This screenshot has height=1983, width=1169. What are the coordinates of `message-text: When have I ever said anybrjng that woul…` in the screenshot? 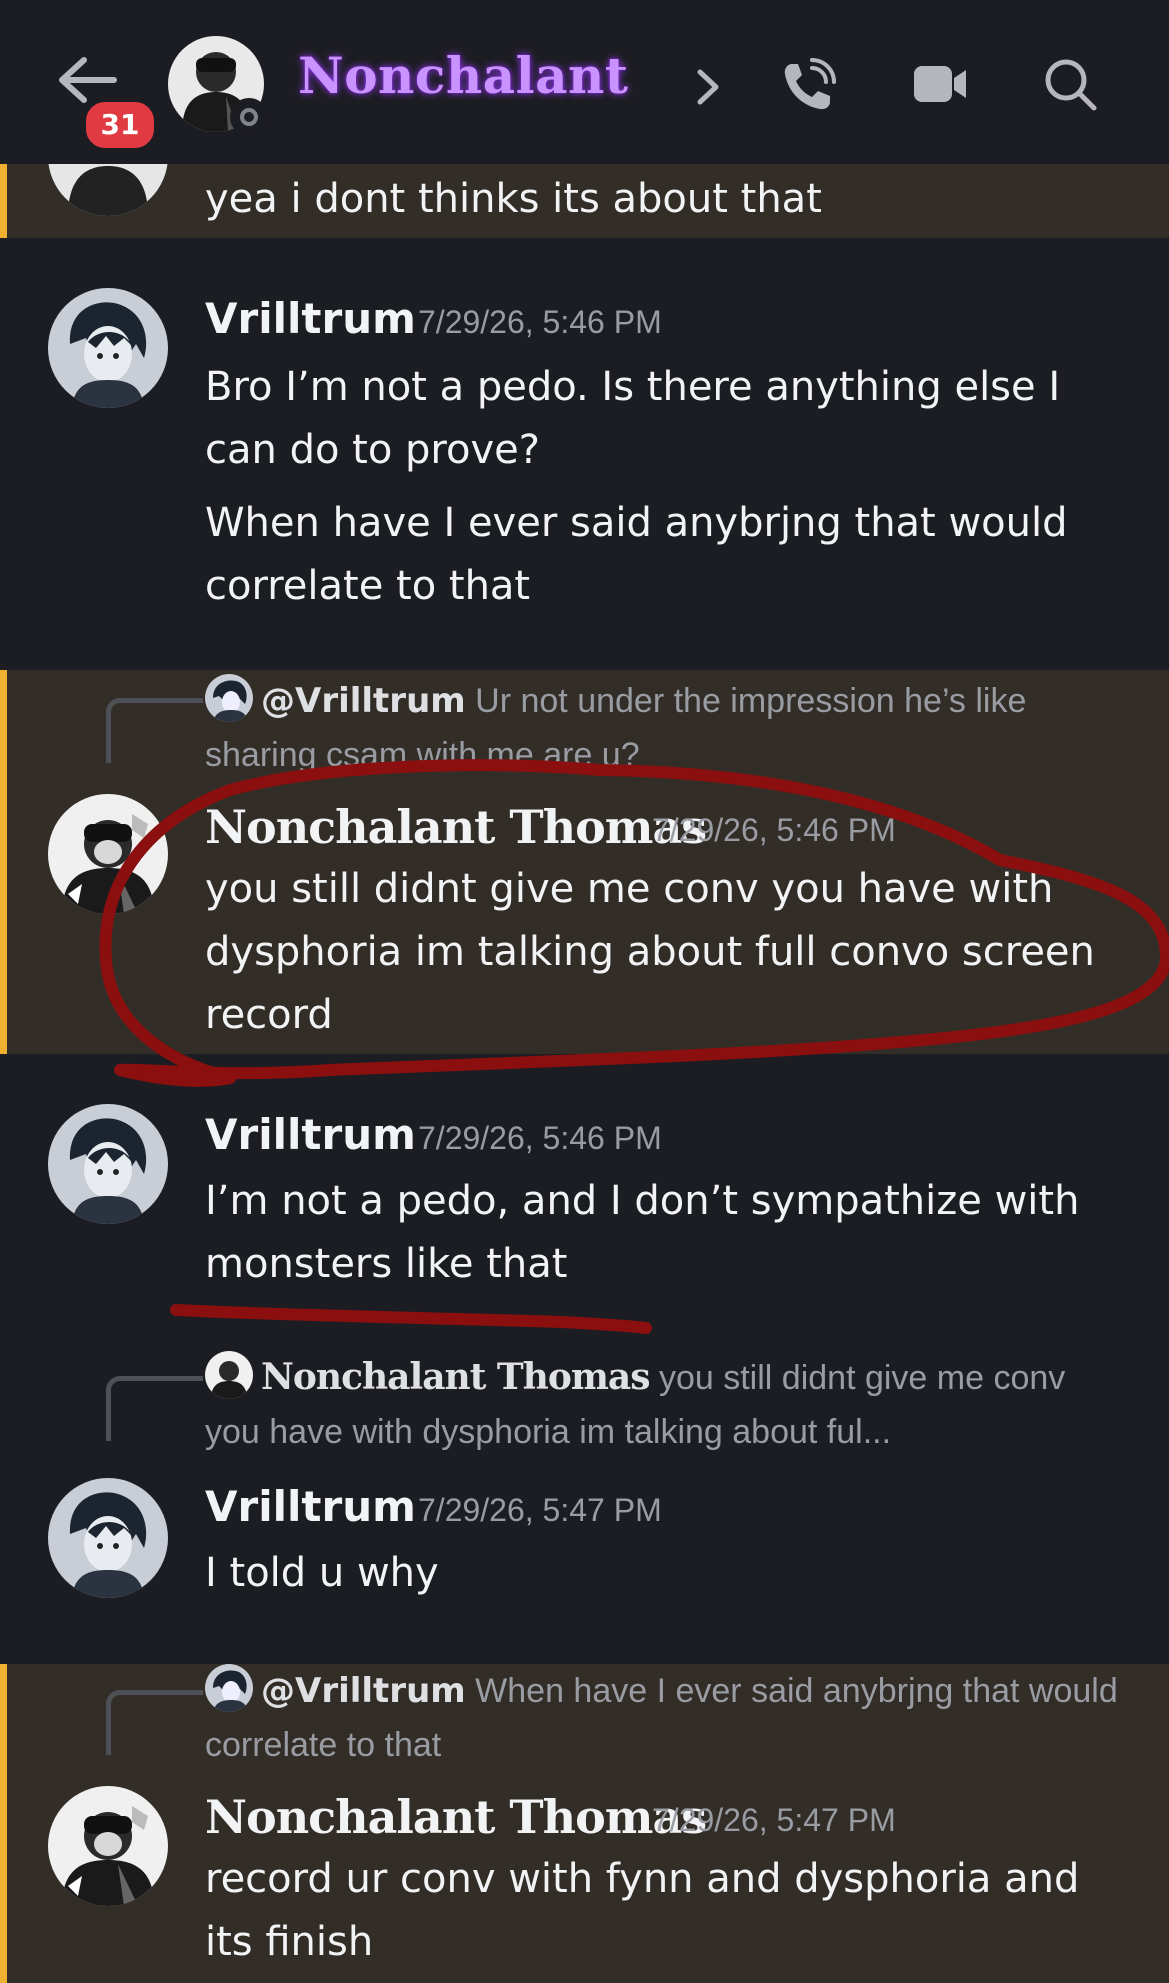 It's located at (636, 554).